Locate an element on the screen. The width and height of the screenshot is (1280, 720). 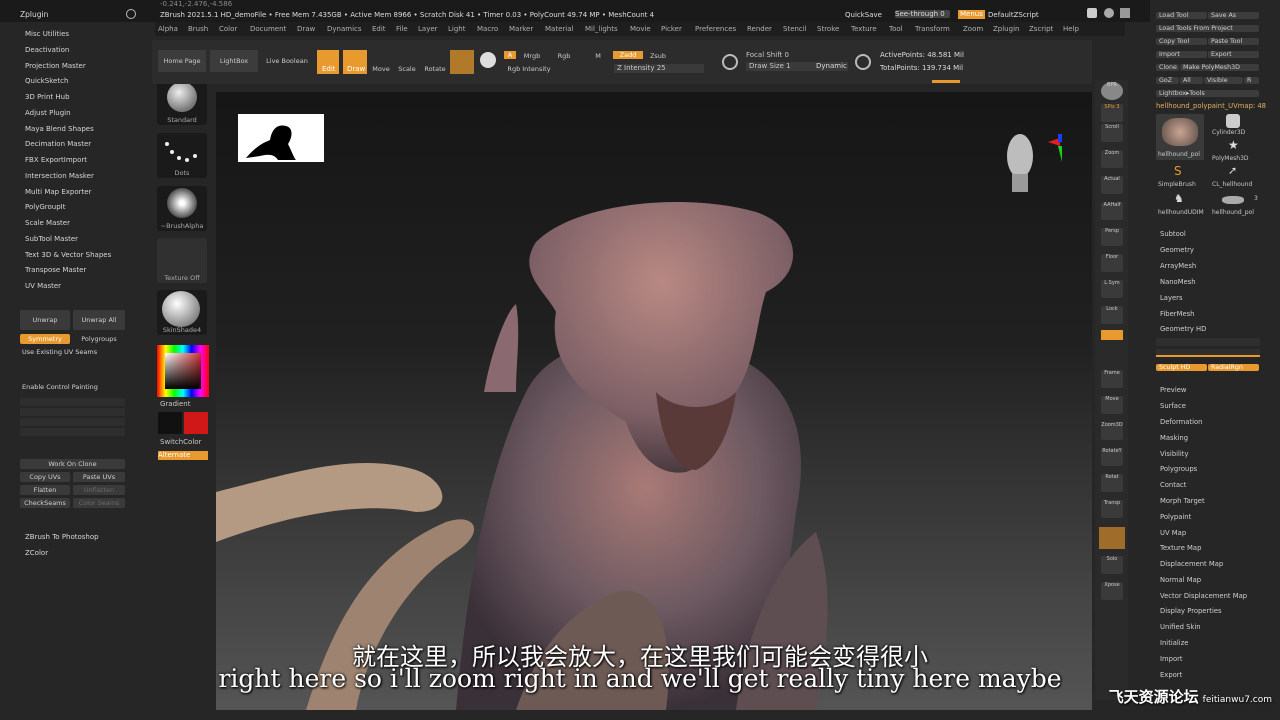
menu-movie: Movie is located at coordinates (640, 29).